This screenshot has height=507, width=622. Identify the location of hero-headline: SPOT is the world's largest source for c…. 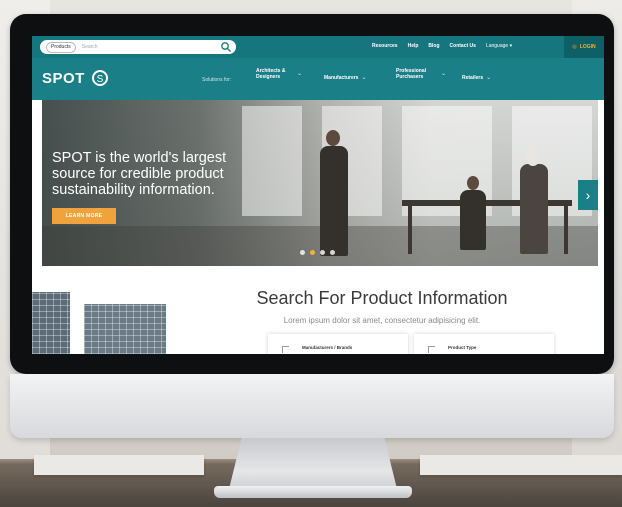
(139, 174).